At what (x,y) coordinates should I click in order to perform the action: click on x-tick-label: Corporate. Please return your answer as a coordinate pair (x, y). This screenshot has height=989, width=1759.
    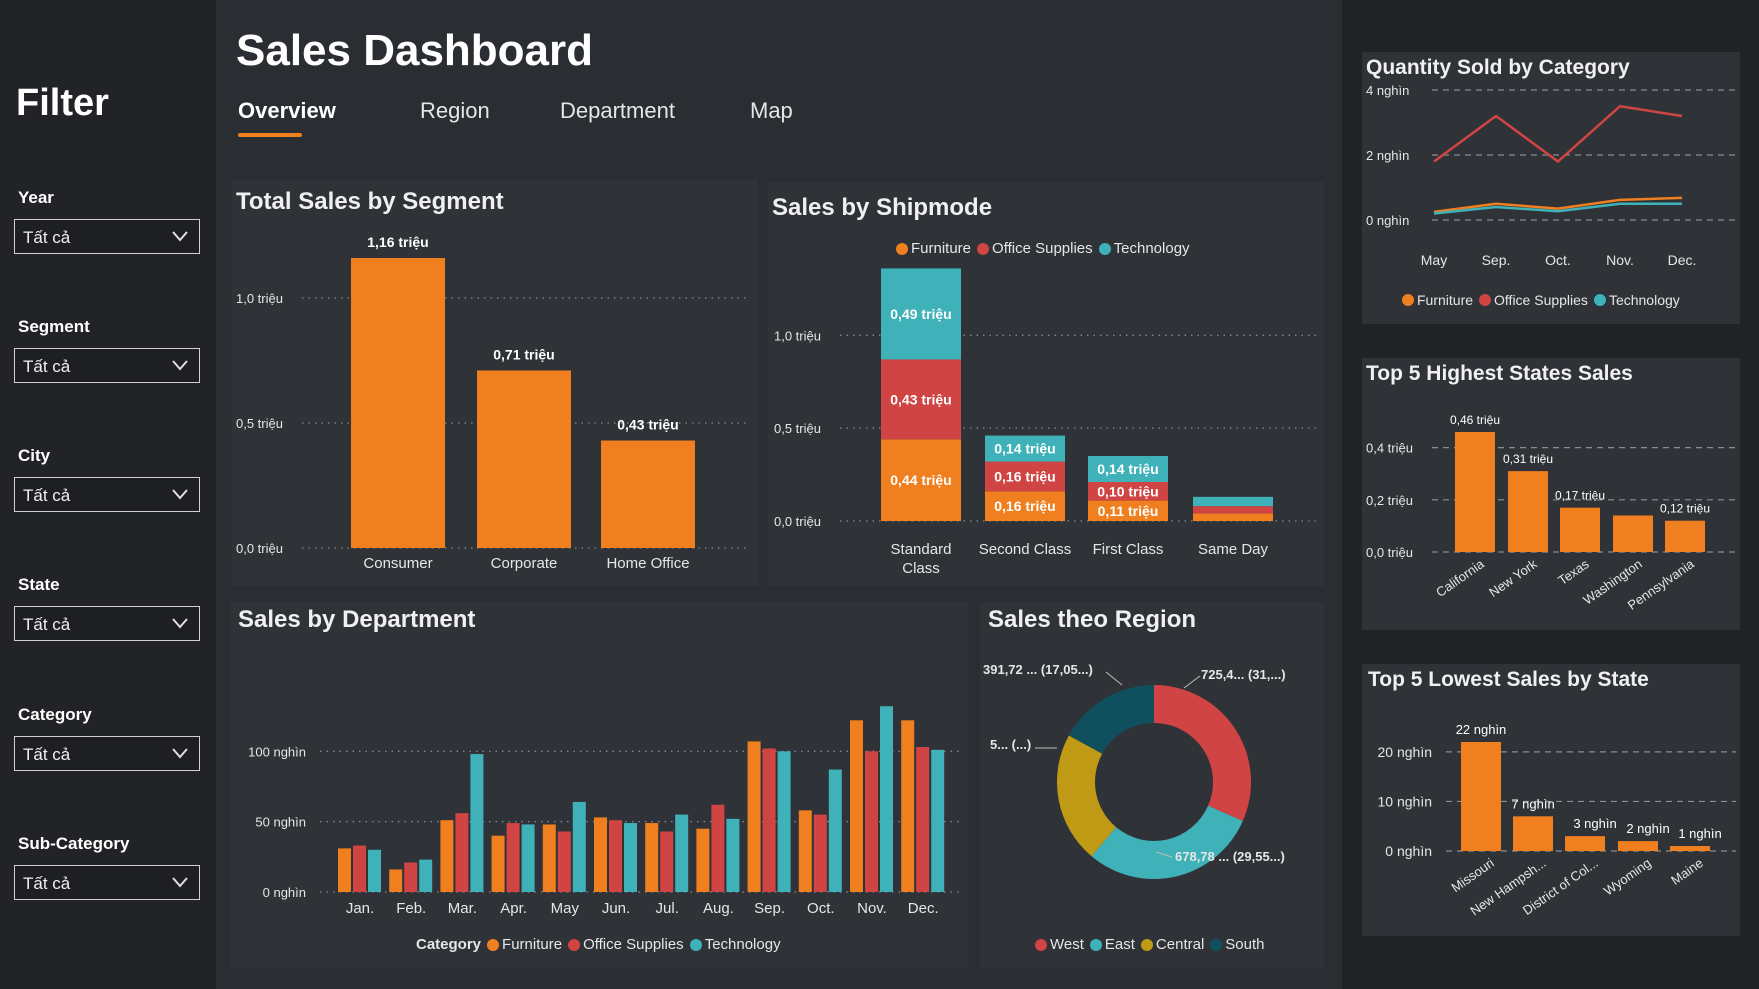
    Looking at the image, I should click on (524, 563).